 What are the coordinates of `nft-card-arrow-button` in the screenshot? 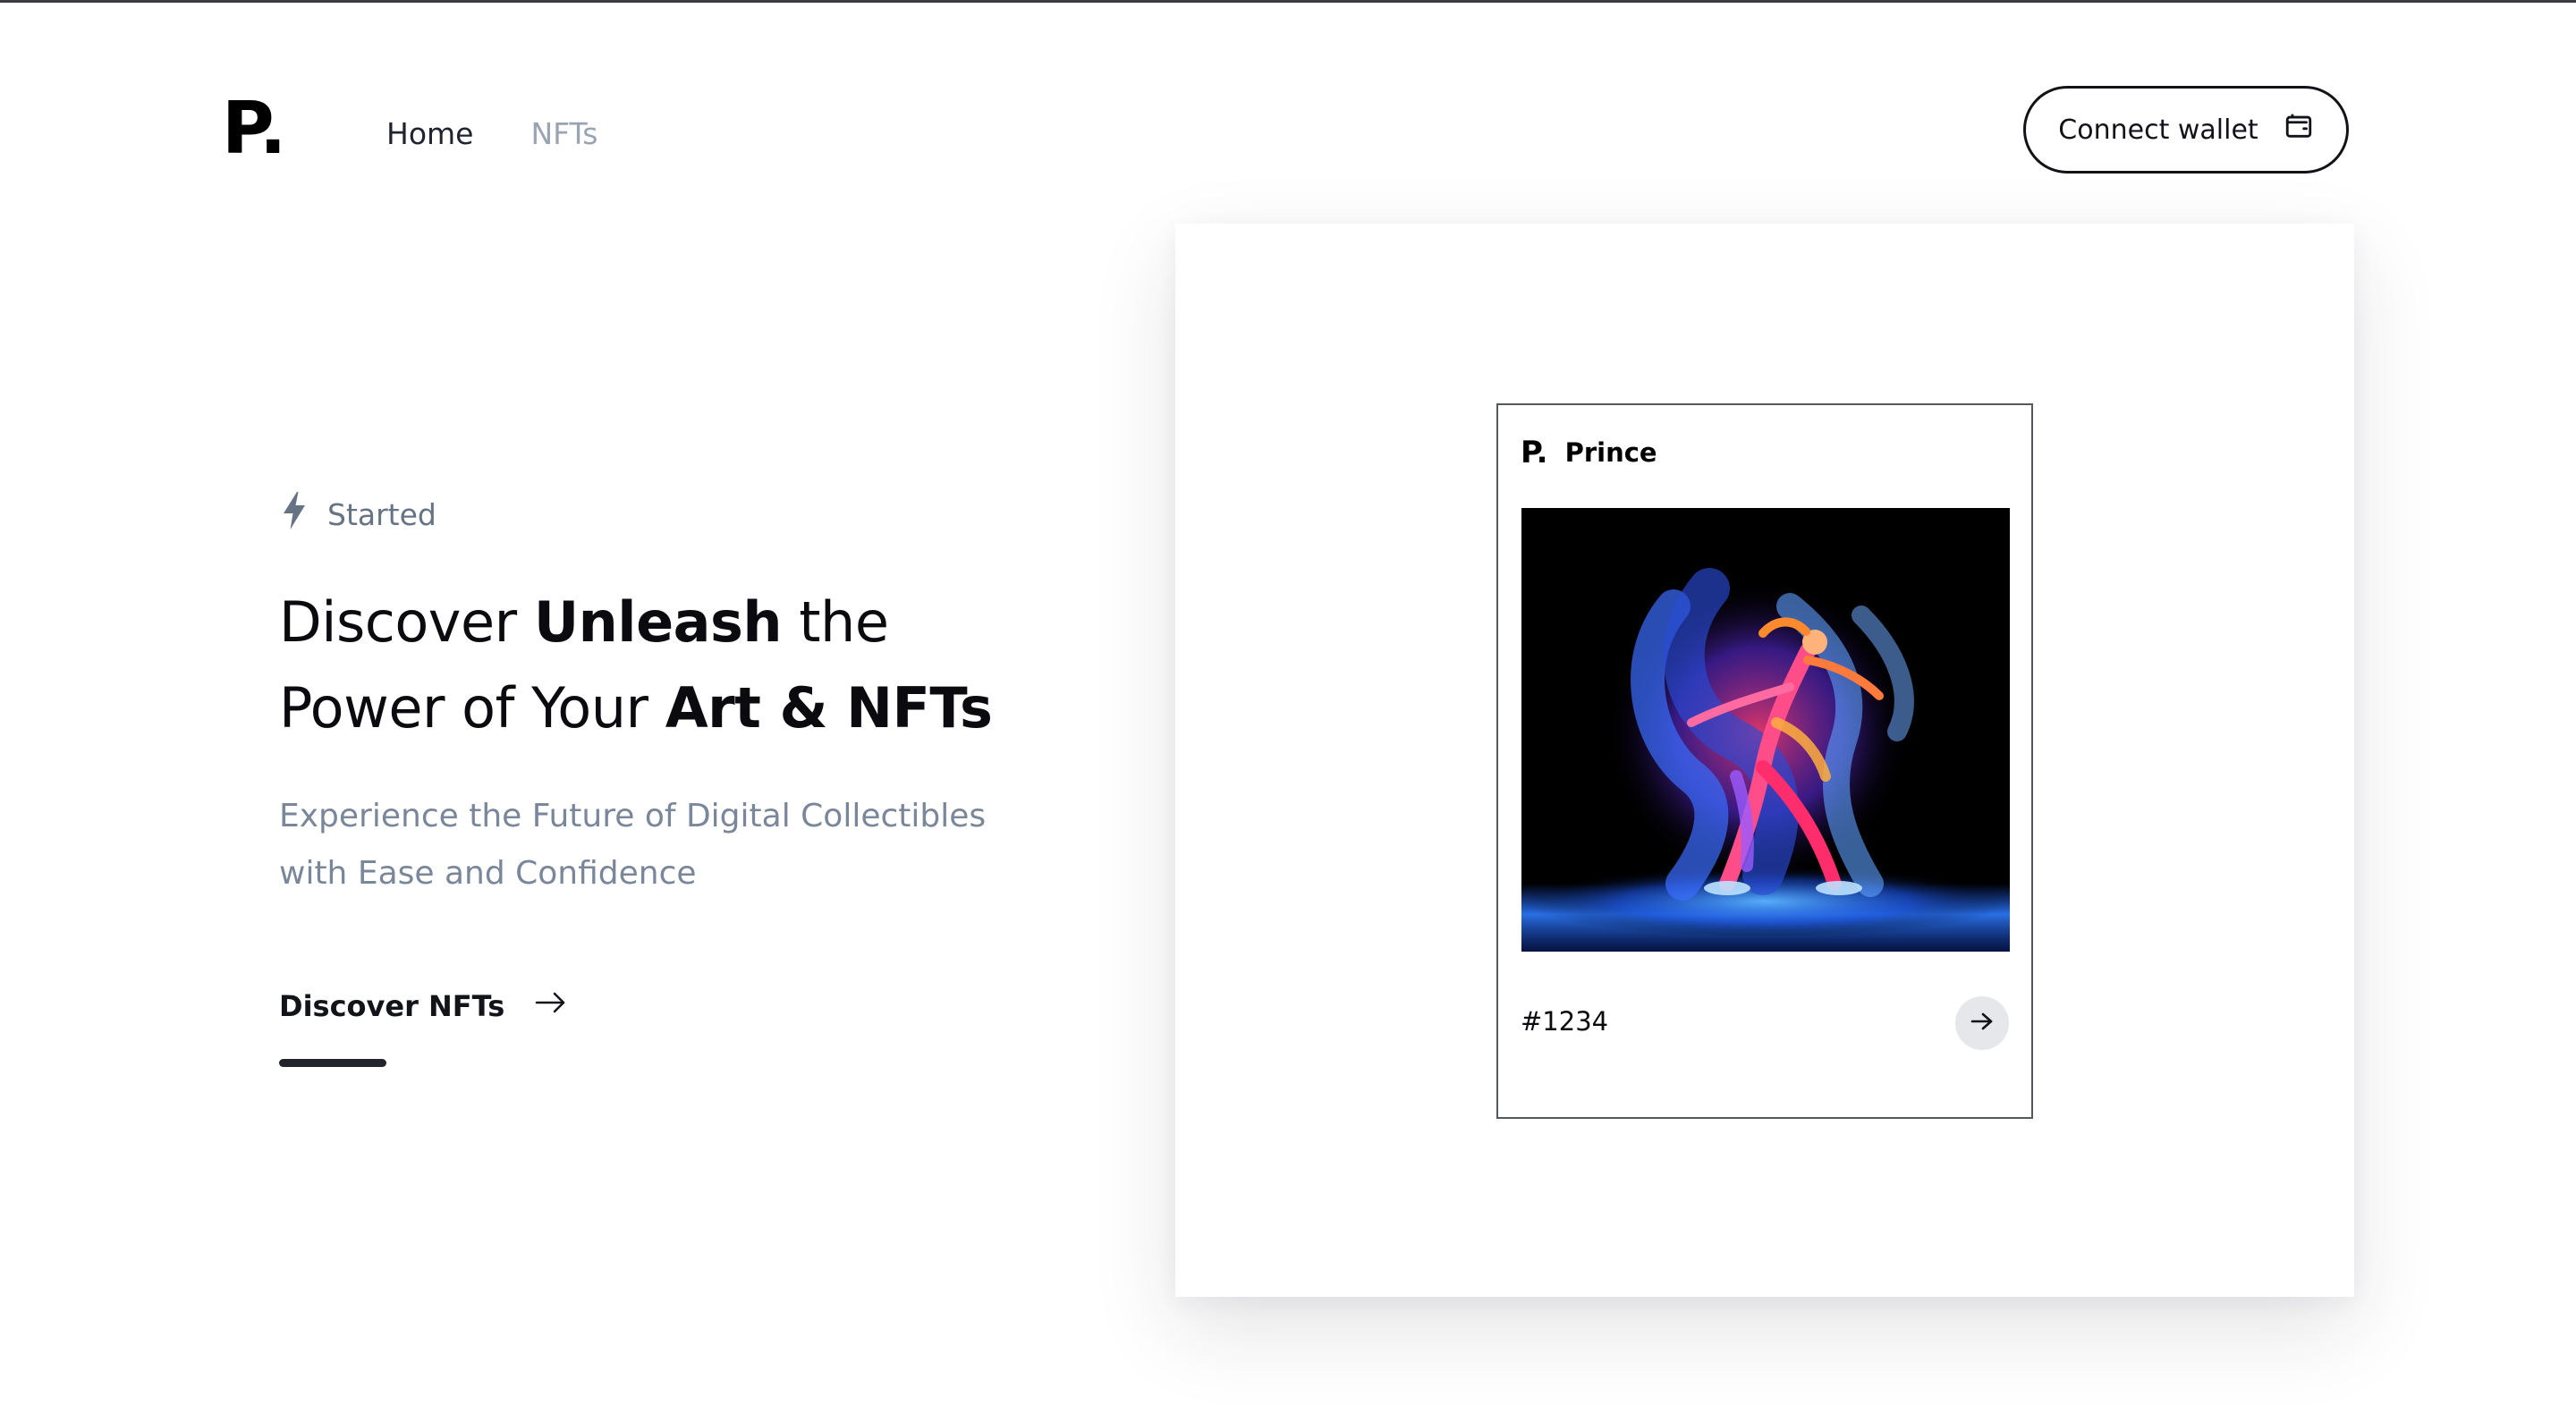 It's located at (1982, 1023).